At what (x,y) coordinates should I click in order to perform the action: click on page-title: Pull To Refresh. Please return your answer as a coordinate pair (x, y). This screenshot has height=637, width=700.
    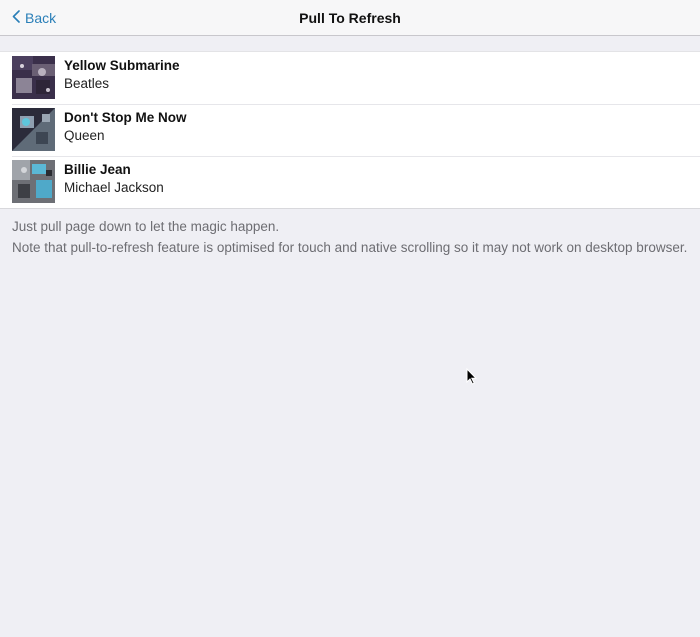
    Looking at the image, I should click on (350, 18).